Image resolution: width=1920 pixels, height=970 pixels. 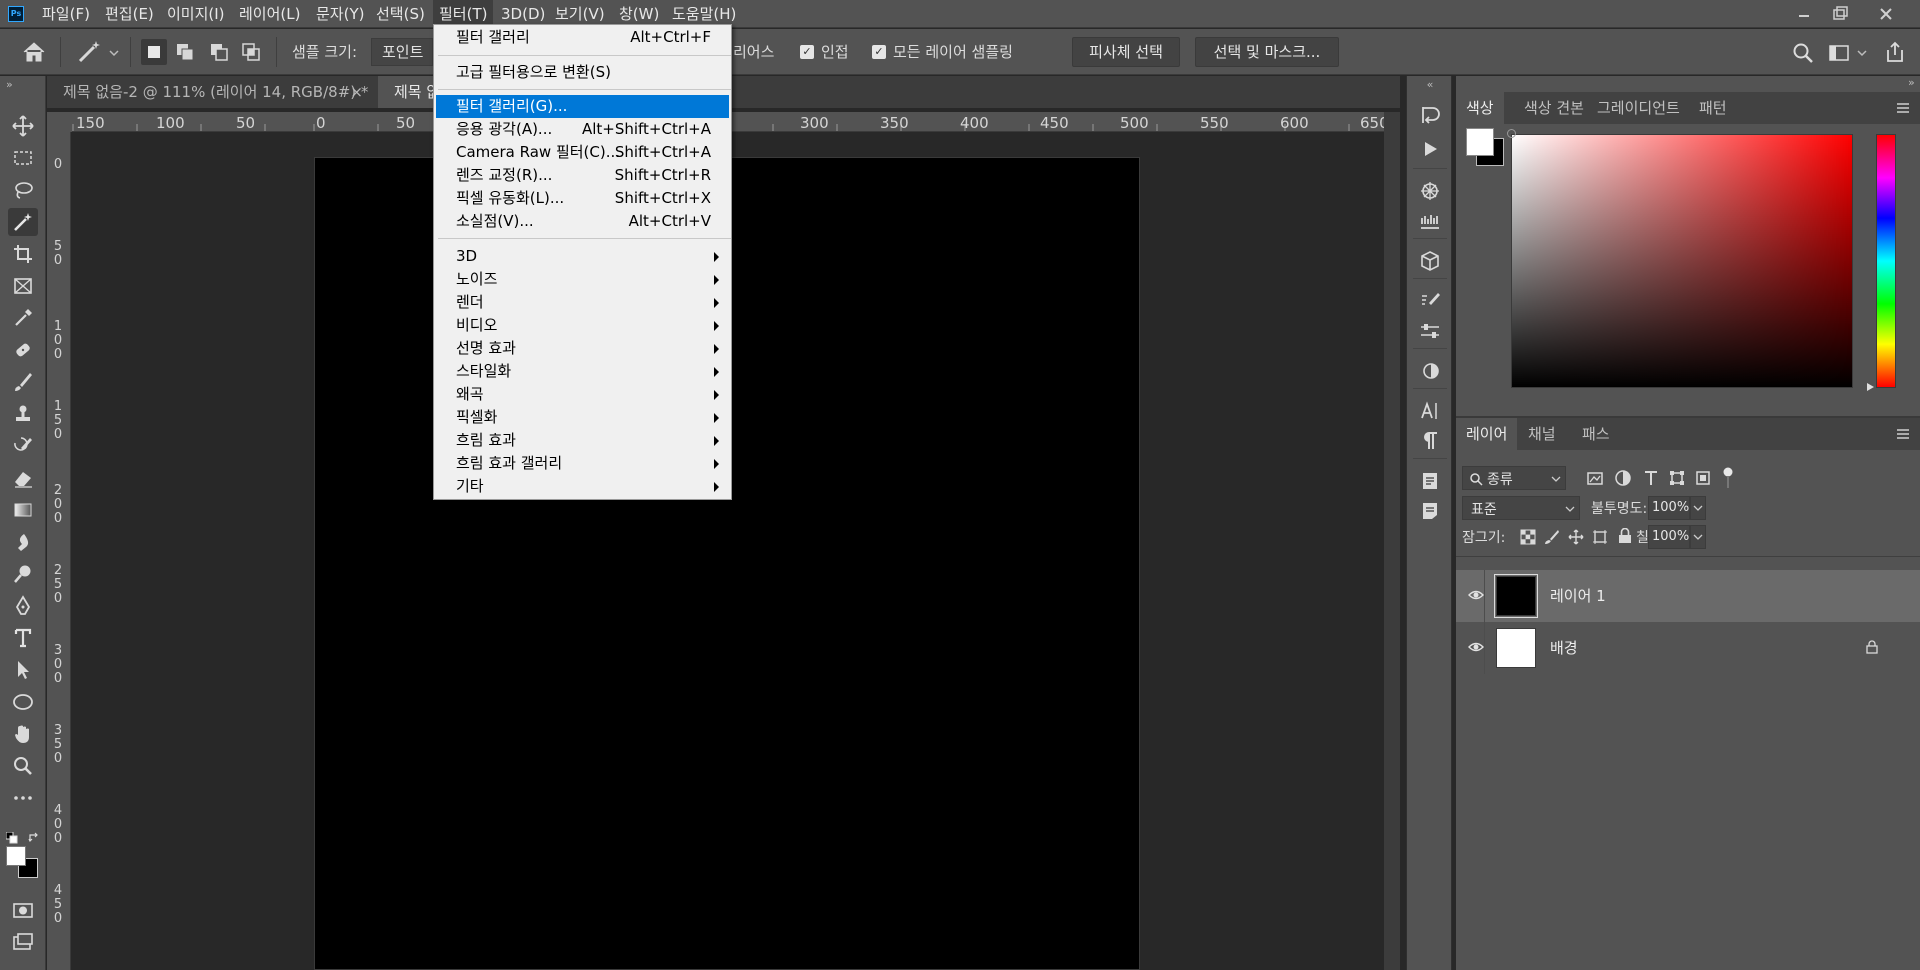 What do you see at coordinates (23, 766) in the screenshot?
I see `zoom-tool-icon` at bounding box center [23, 766].